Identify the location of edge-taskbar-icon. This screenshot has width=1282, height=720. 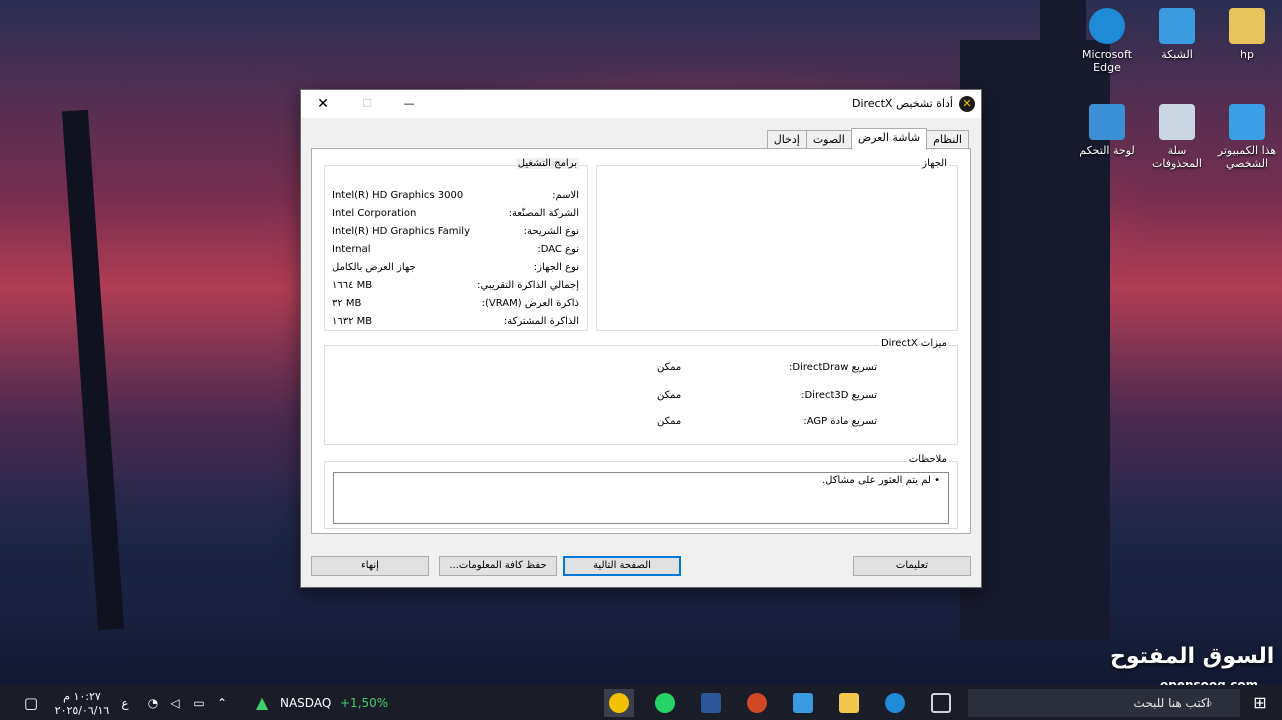
(895, 703).